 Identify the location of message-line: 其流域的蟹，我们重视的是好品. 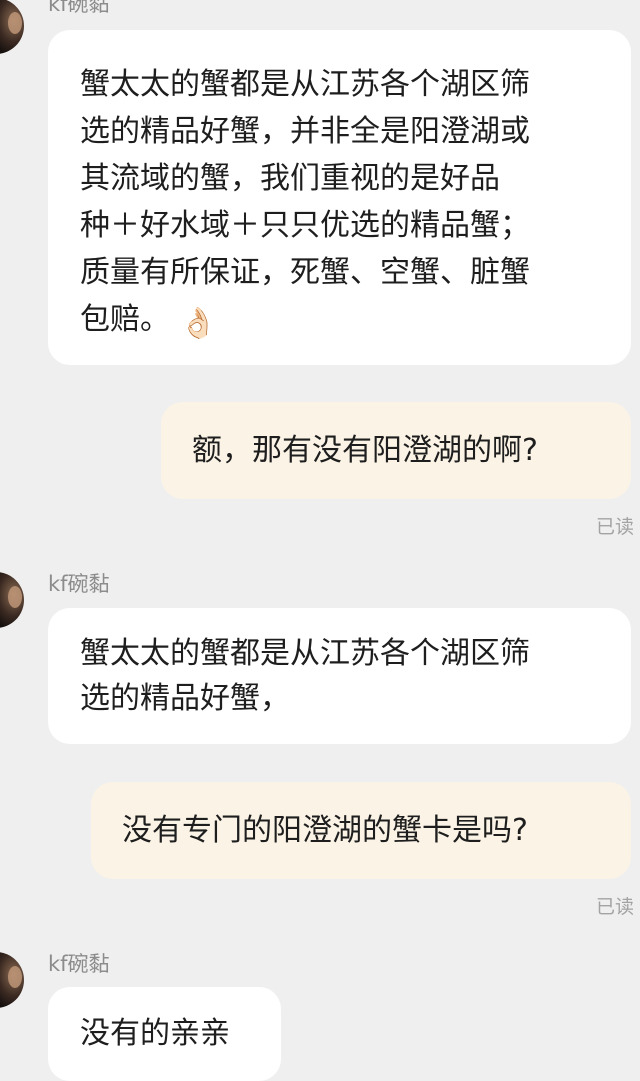
(290, 178).